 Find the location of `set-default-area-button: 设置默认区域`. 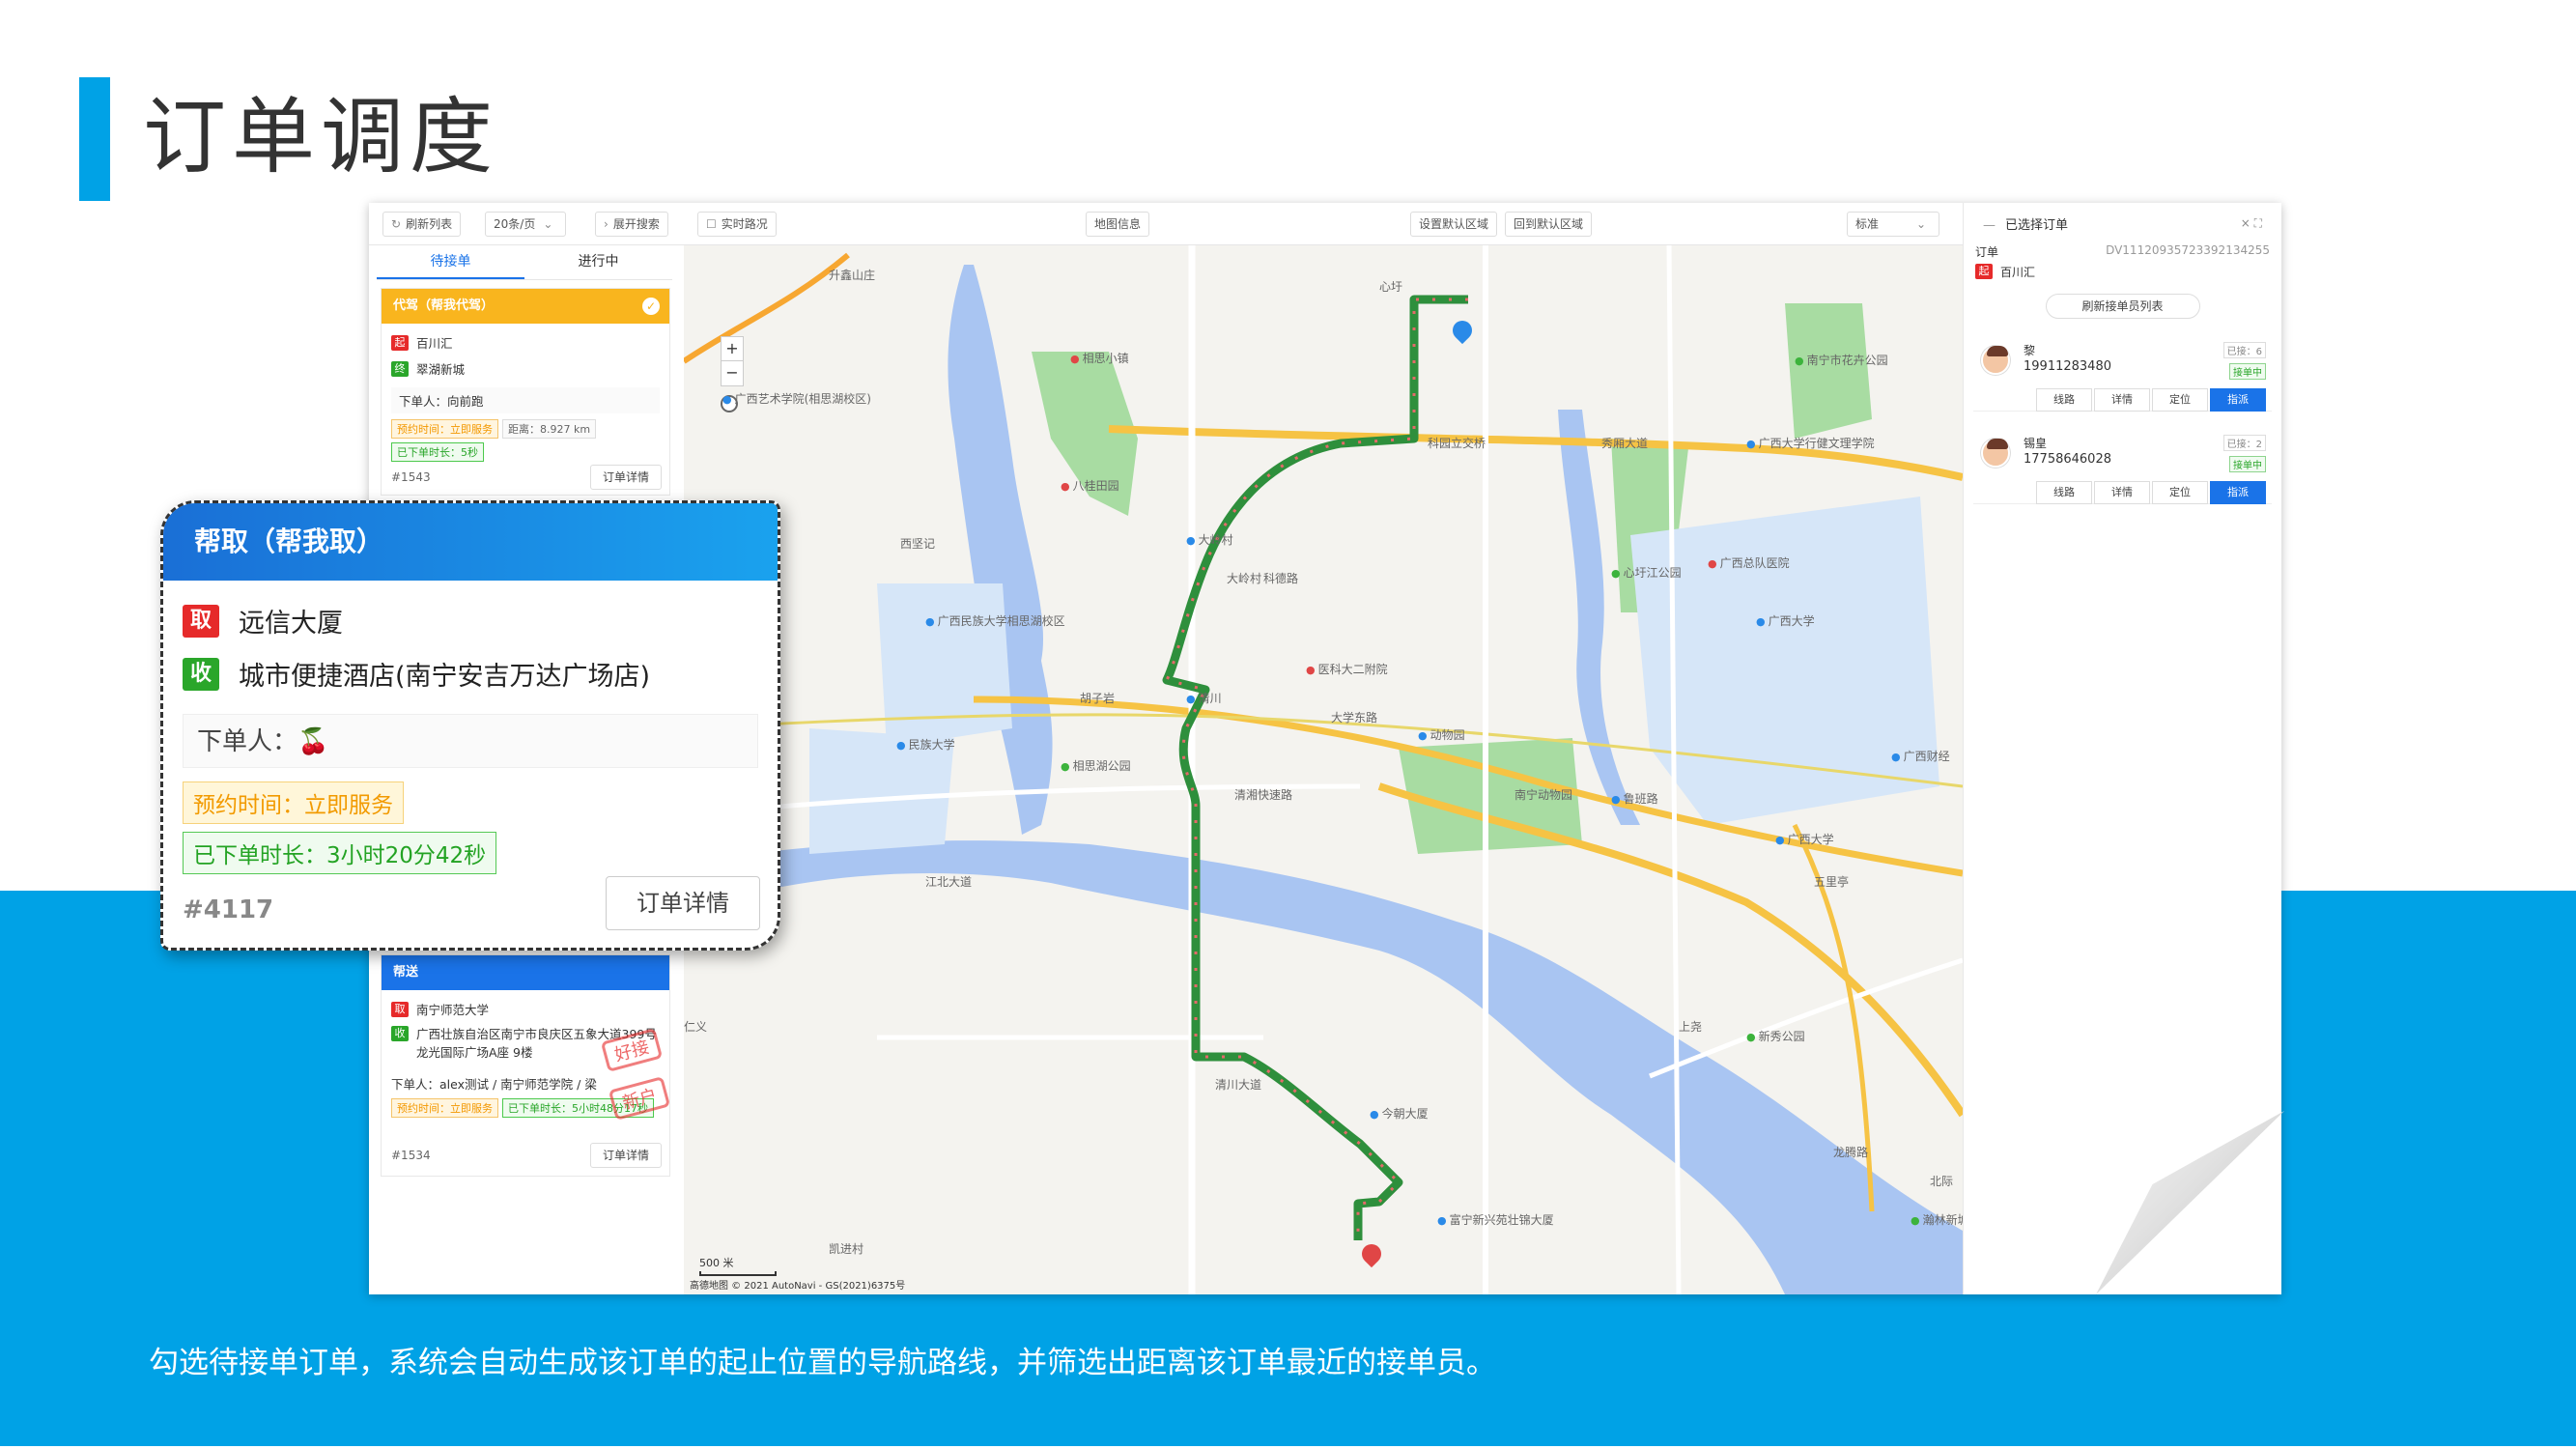

set-default-area-button: 设置默认区域 is located at coordinates (1454, 224).